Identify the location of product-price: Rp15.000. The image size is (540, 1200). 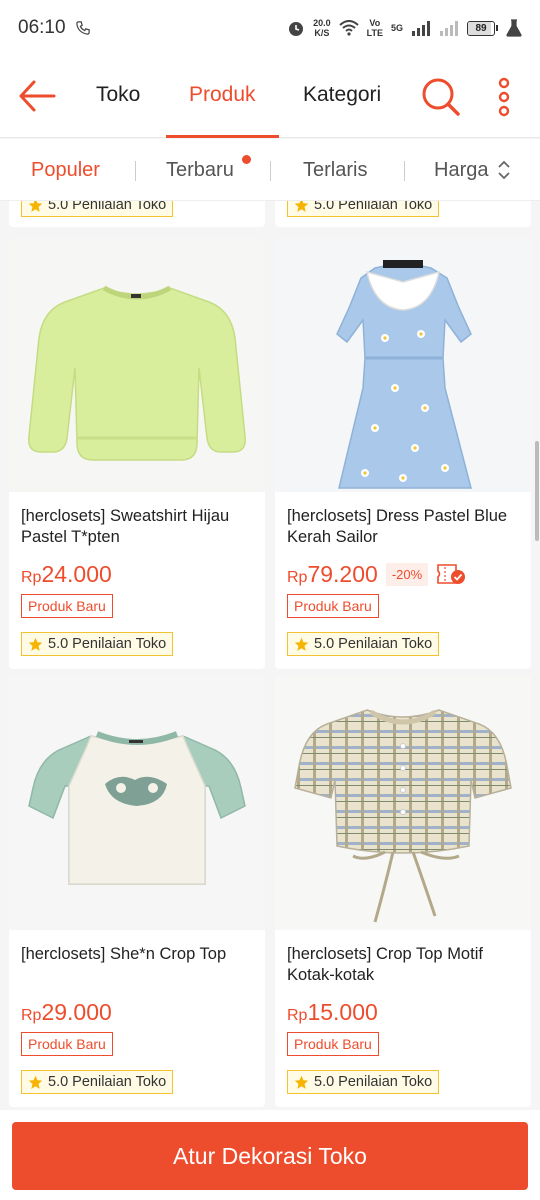
(332, 1011).